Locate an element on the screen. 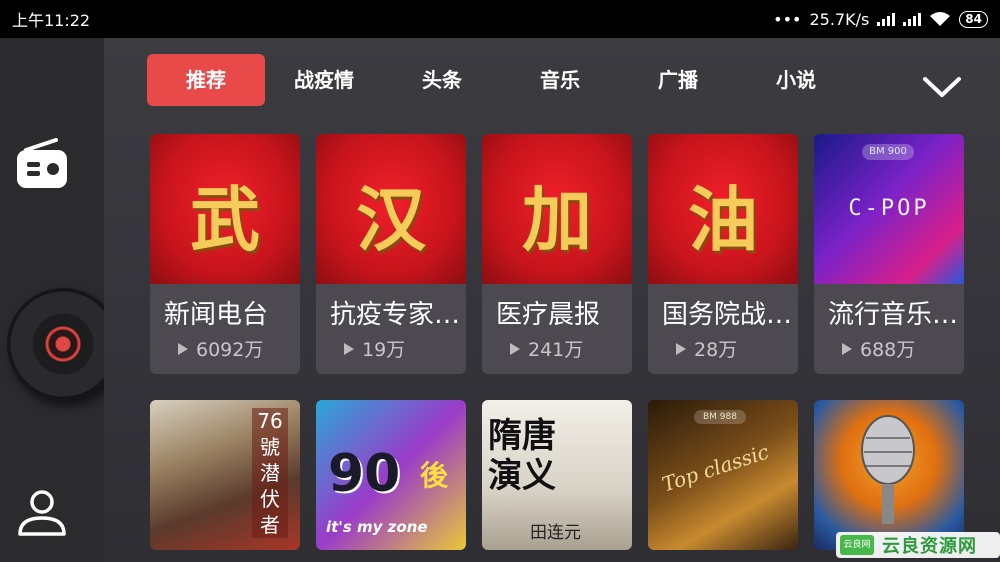 This screenshot has height=562, width=1000. program-card: 76號潜伏者 is located at coordinates (225, 475).